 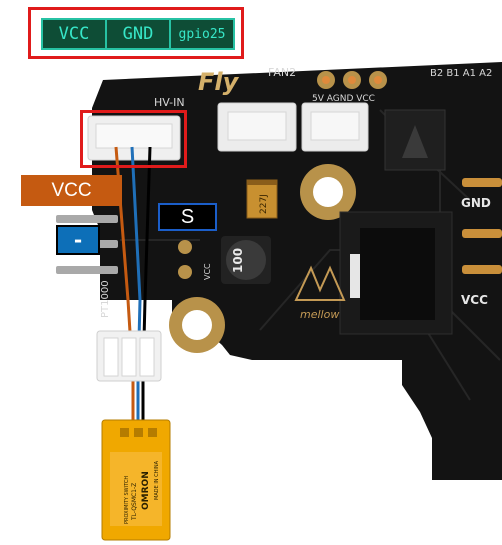 I want to click on sensor-brand: OMRON, so click(x=146, y=490).